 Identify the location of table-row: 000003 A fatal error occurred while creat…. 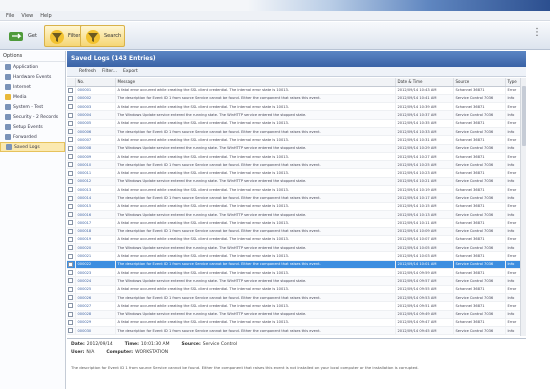
(296, 107).